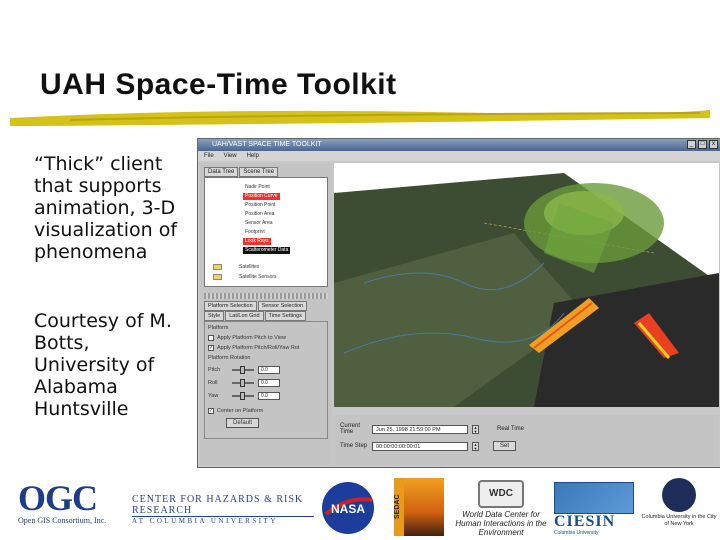 Image resolution: width=720 pixels, height=540 pixels. Describe the element at coordinates (257, 187) in the screenshot. I see `tree-item: Nadir Point` at that location.